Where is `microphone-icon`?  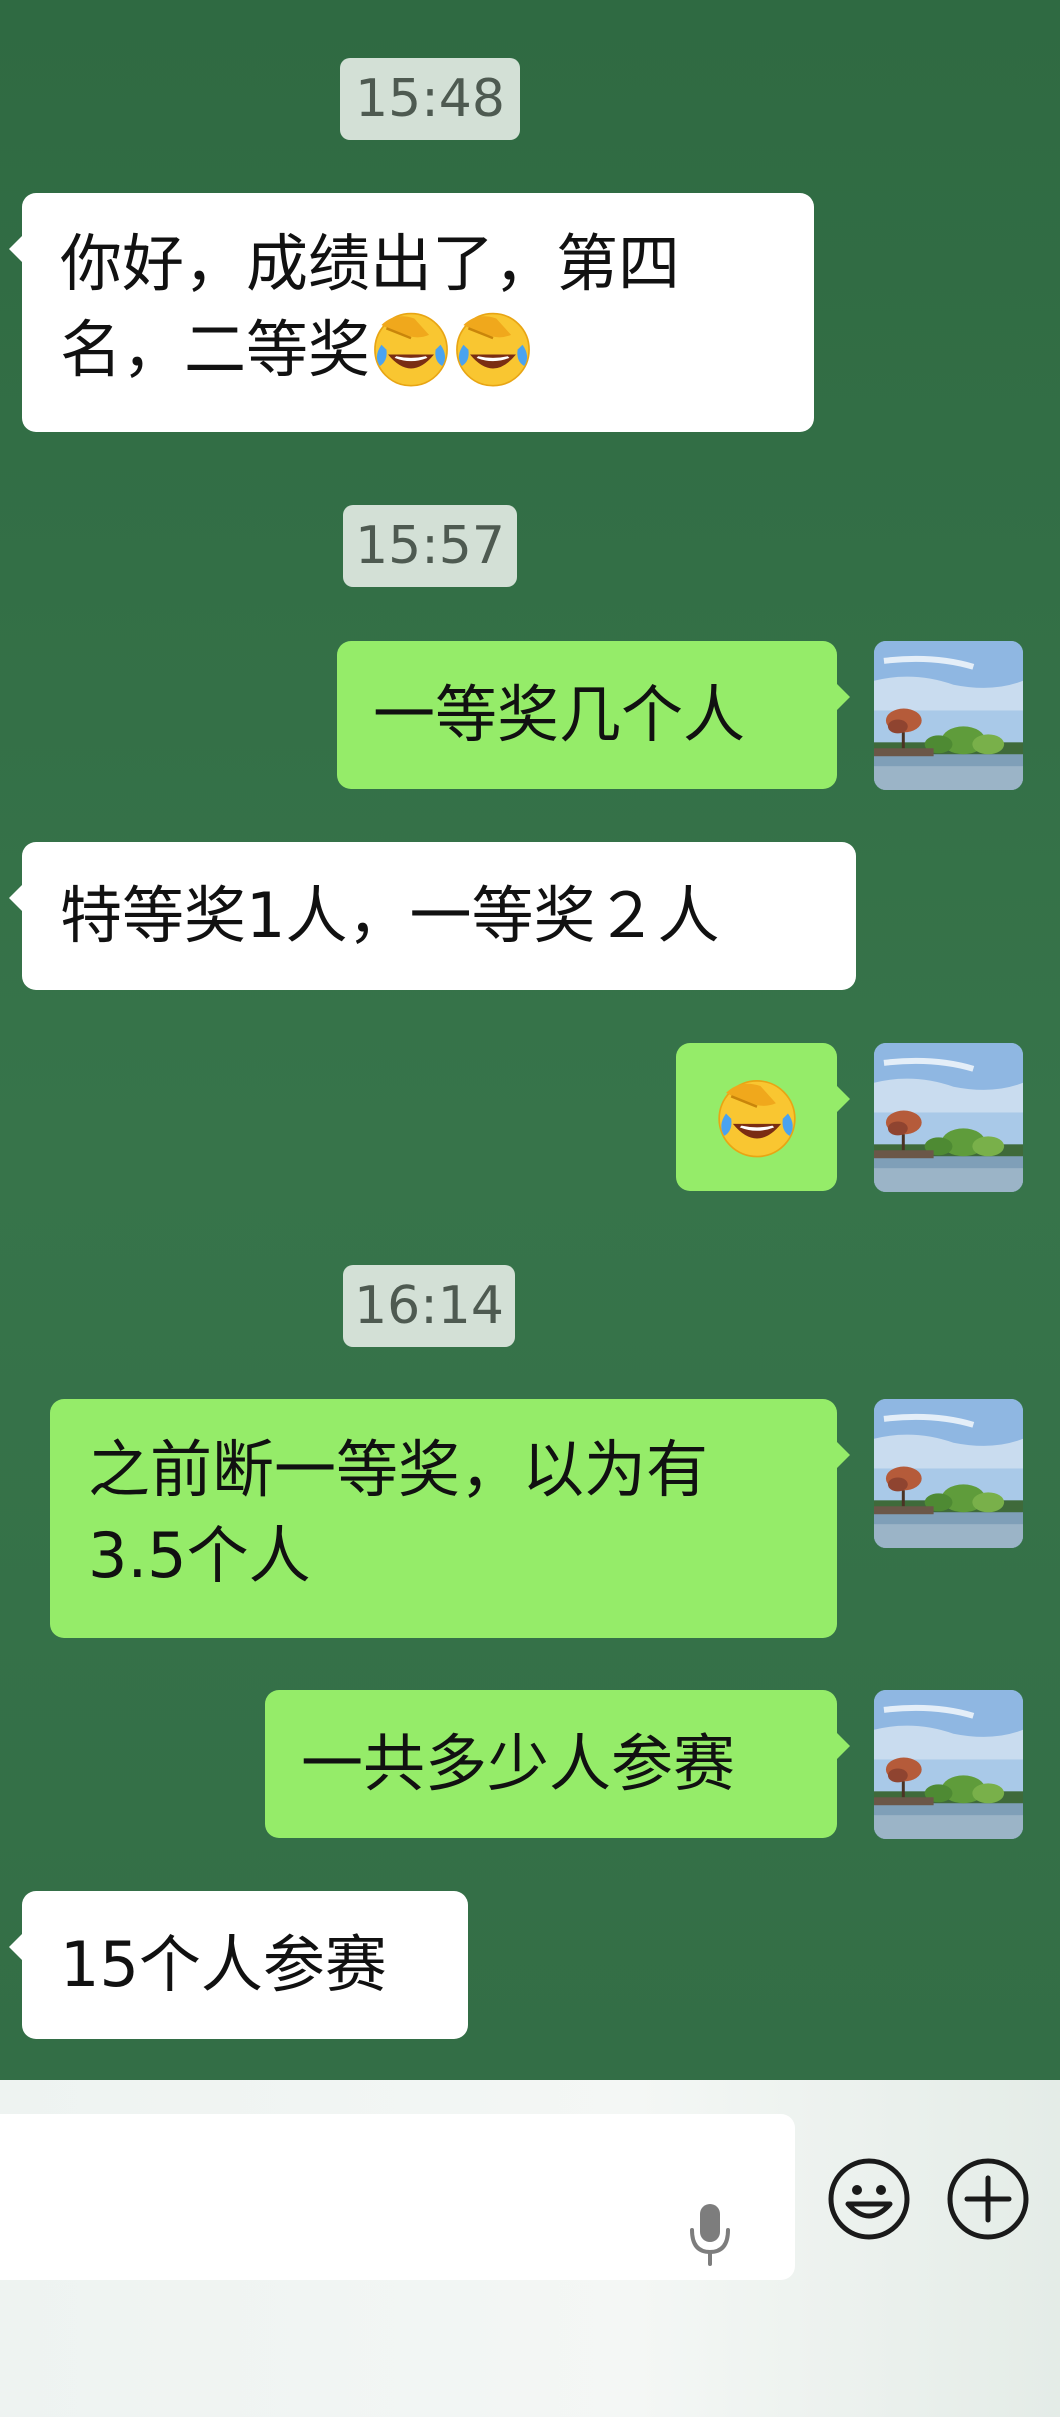
microphone-icon is located at coordinates (710, 2235).